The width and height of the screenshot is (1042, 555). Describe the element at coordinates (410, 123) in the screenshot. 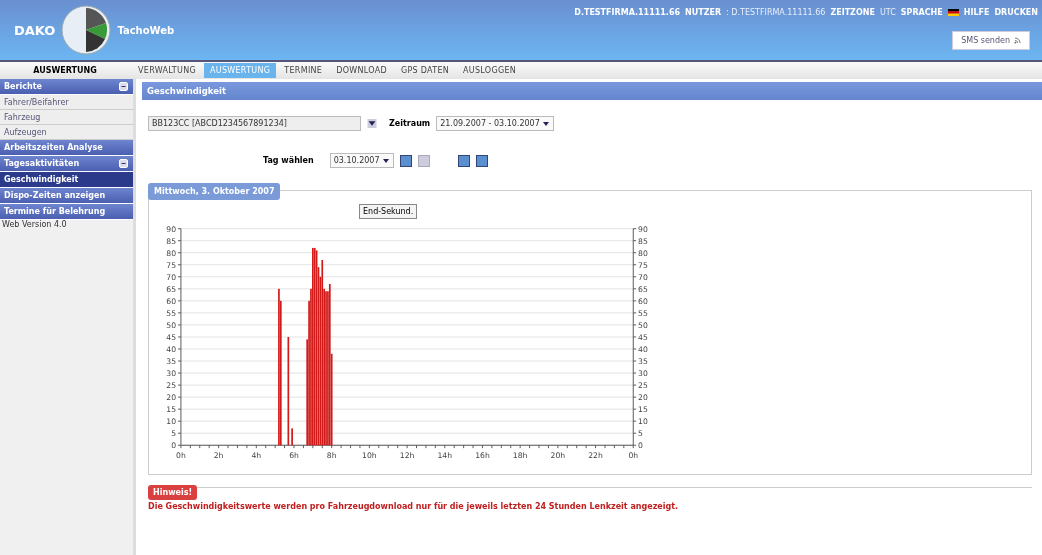

I see `period-label: Zeitraum` at that location.